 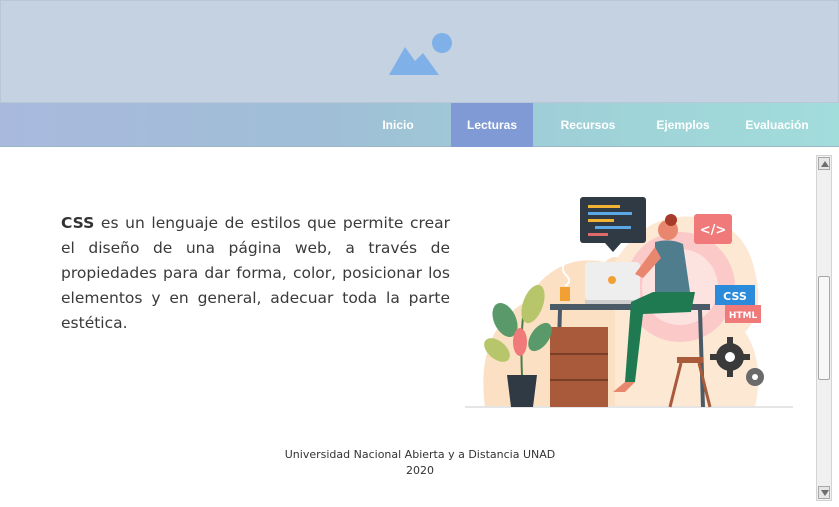 What do you see at coordinates (743, 316) in the screenshot?
I see `html-badge-text: HTML` at bounding box center [743, 316].